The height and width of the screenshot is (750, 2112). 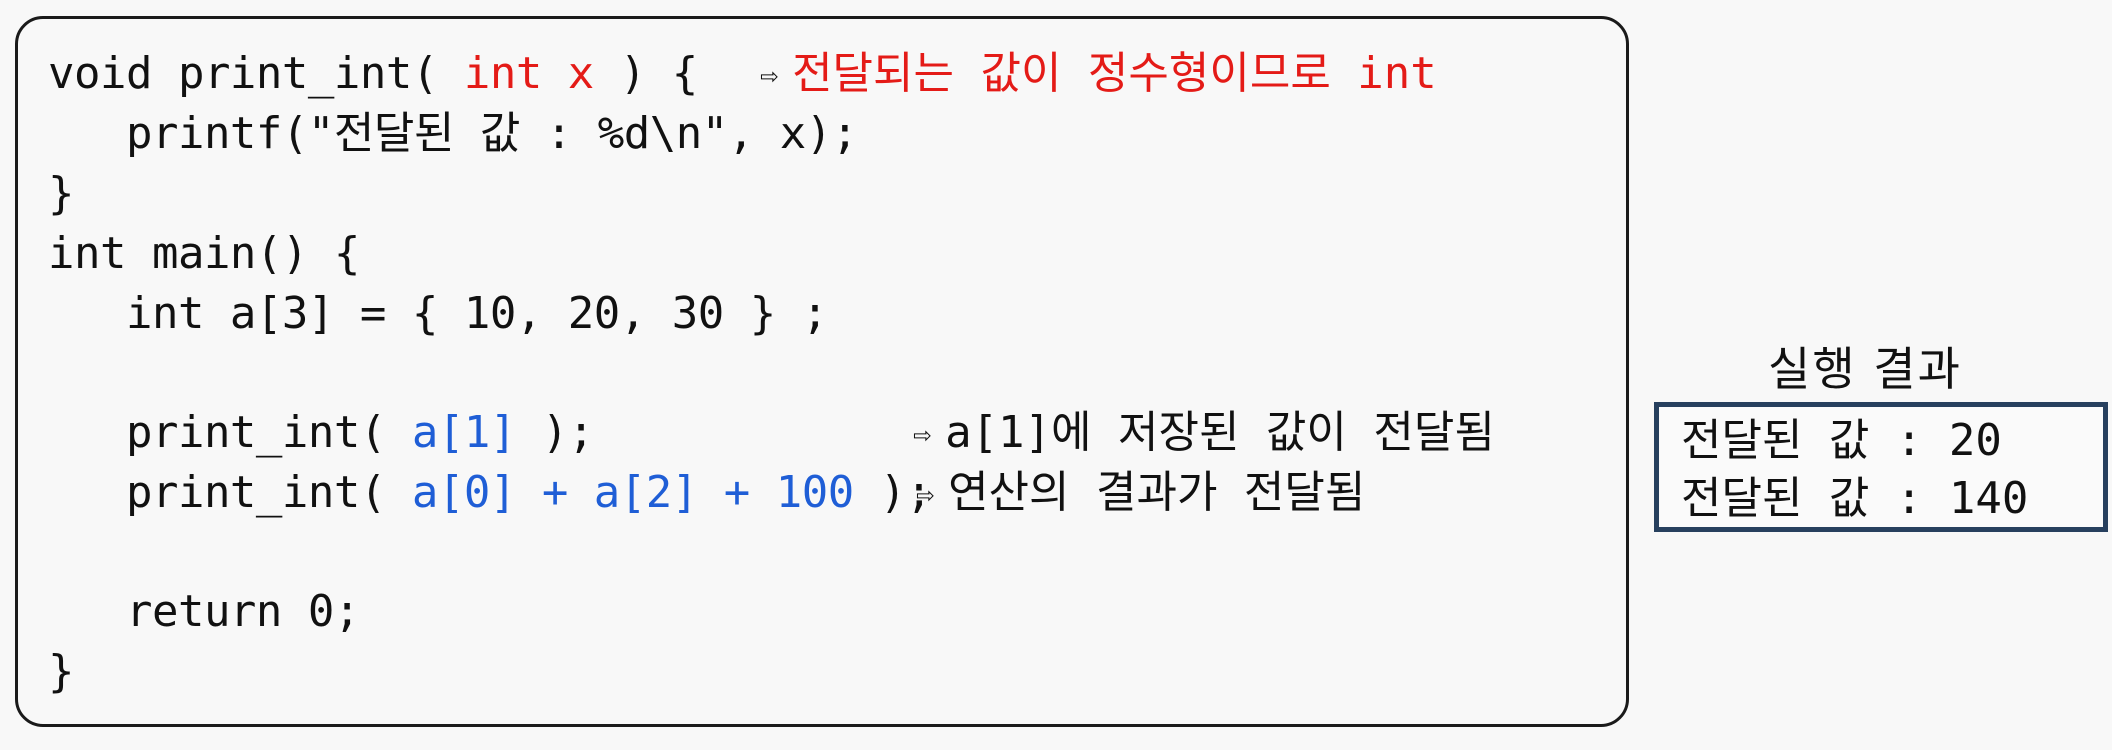 What do you see at coordinates (1841, 440) in the screenshot?
I see `result-line-1: 전달된 값 : 20` at bounding box center [1841, 440].